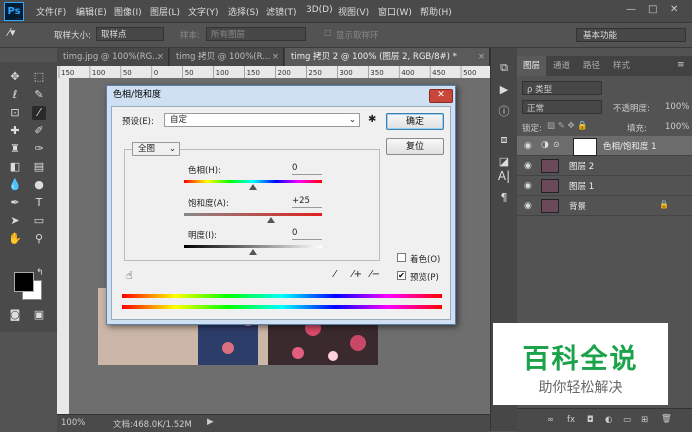  I want to click on add-mask-icon: ◘, so click(590, 420).